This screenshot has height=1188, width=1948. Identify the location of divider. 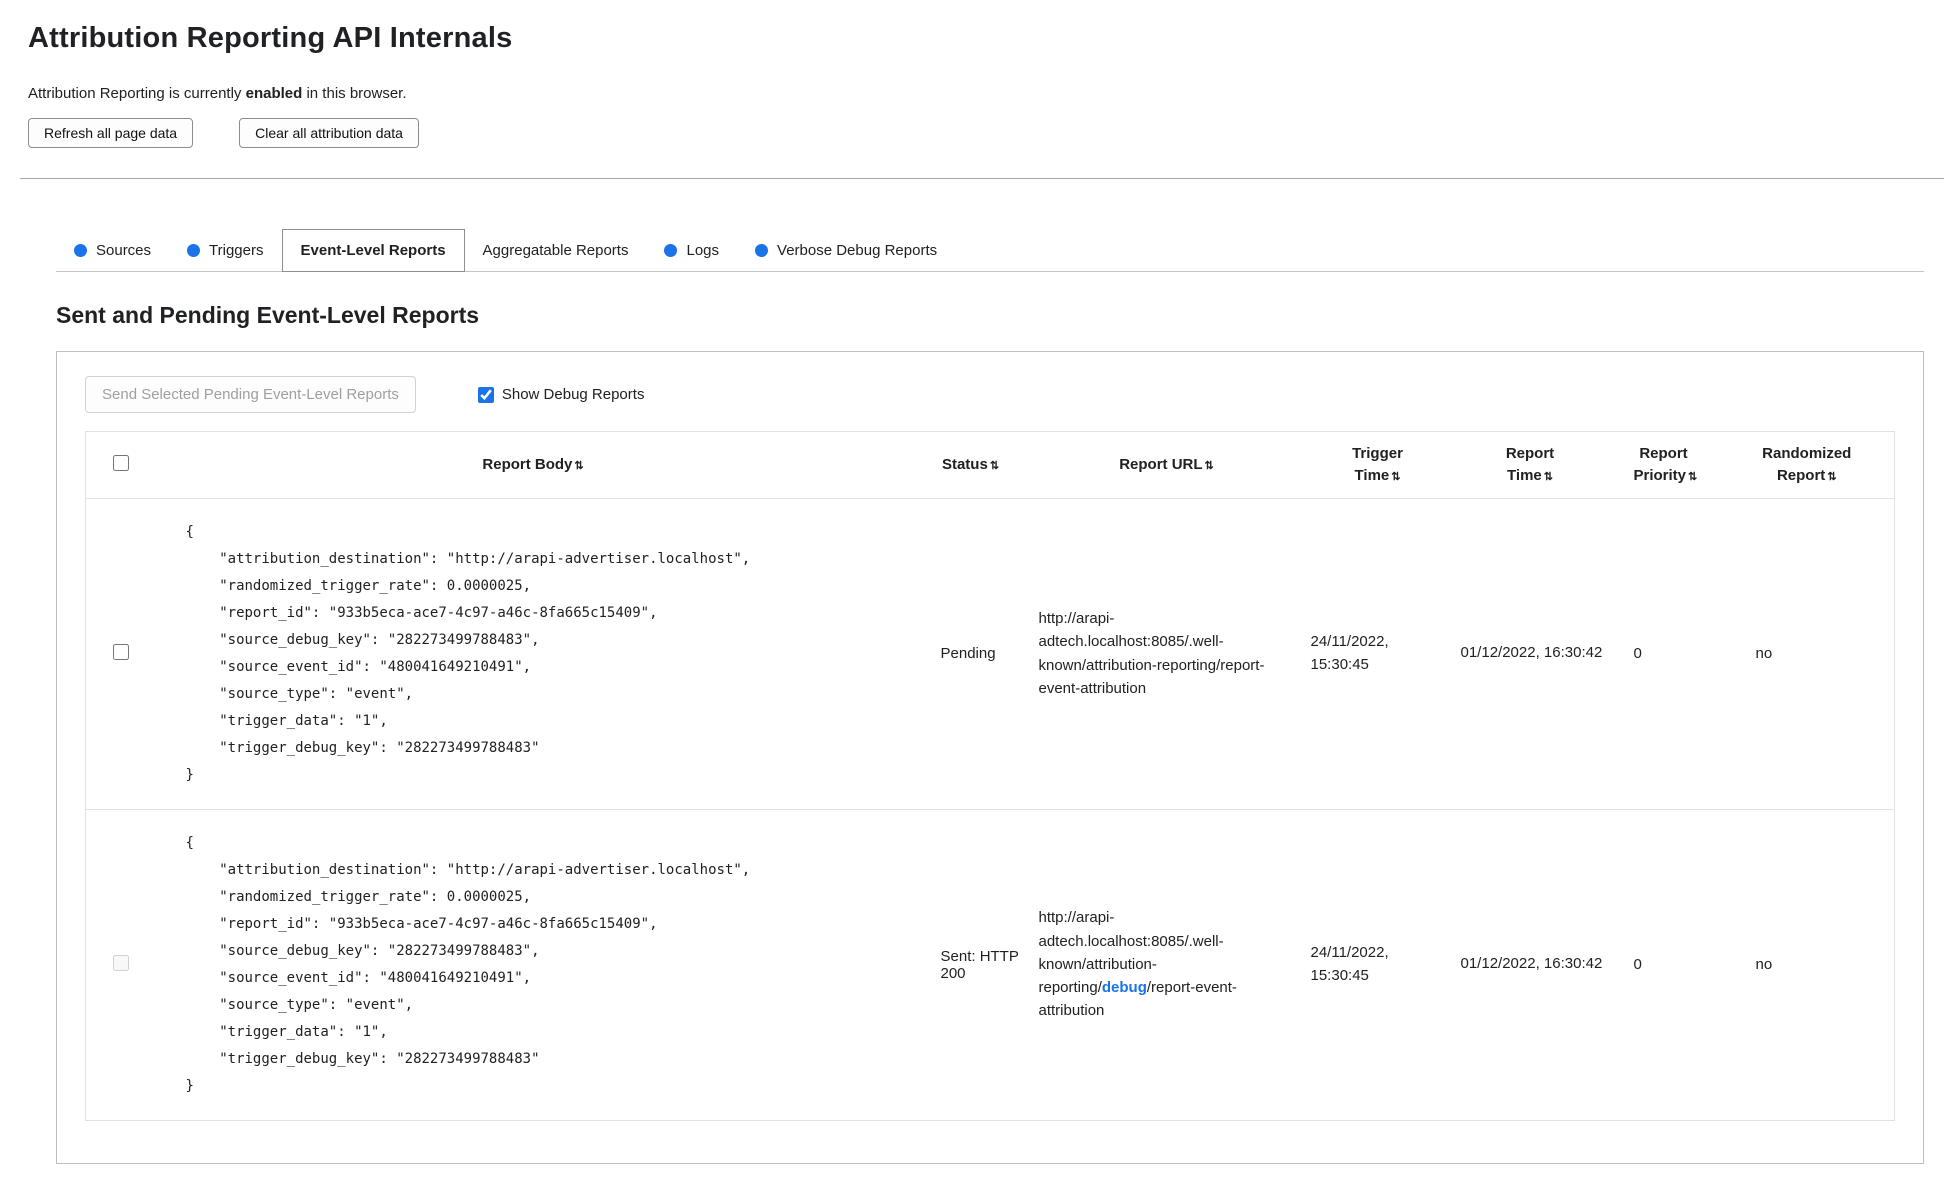
(982, 178).